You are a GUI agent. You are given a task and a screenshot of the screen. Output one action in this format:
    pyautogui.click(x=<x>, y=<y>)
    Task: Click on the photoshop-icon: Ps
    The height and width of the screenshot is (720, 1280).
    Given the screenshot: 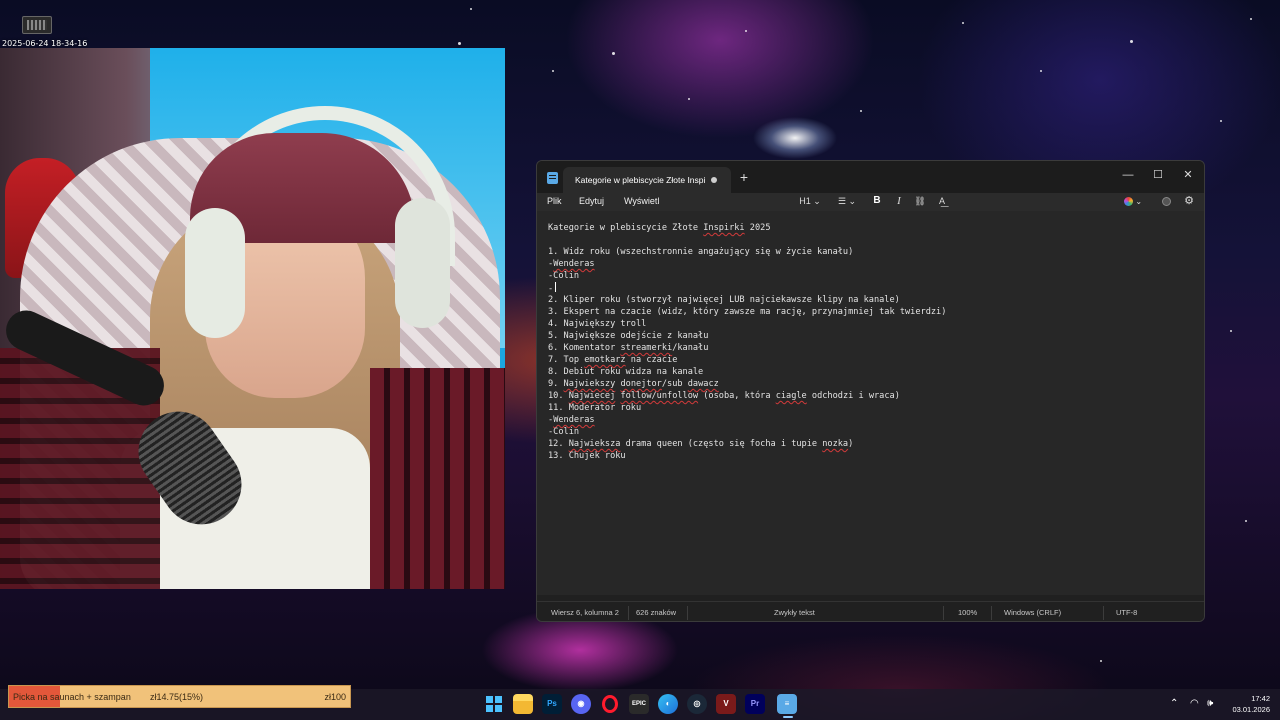 What is the action you would take?
    pyautogui.click(x=552, y=704)
    